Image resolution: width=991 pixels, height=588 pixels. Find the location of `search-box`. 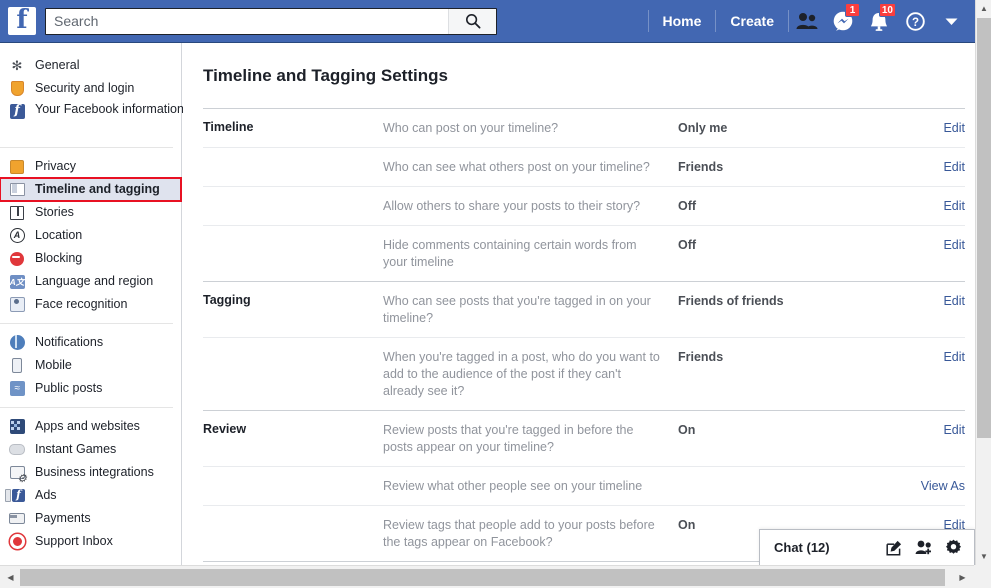

search-box is located at coordinates (271, 21).